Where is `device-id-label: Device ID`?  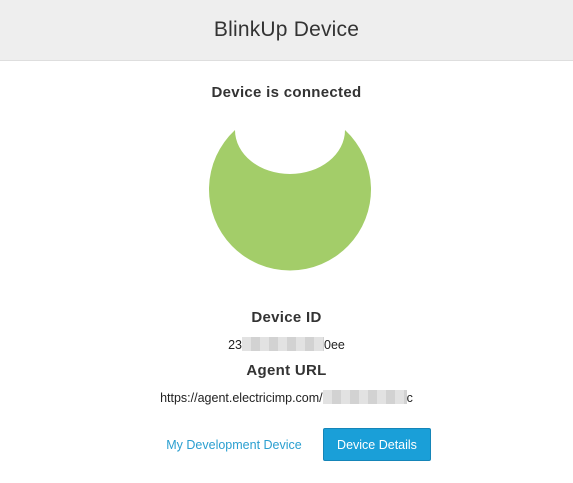 device-id-label: Device ID is located at coordinates (286, 317).